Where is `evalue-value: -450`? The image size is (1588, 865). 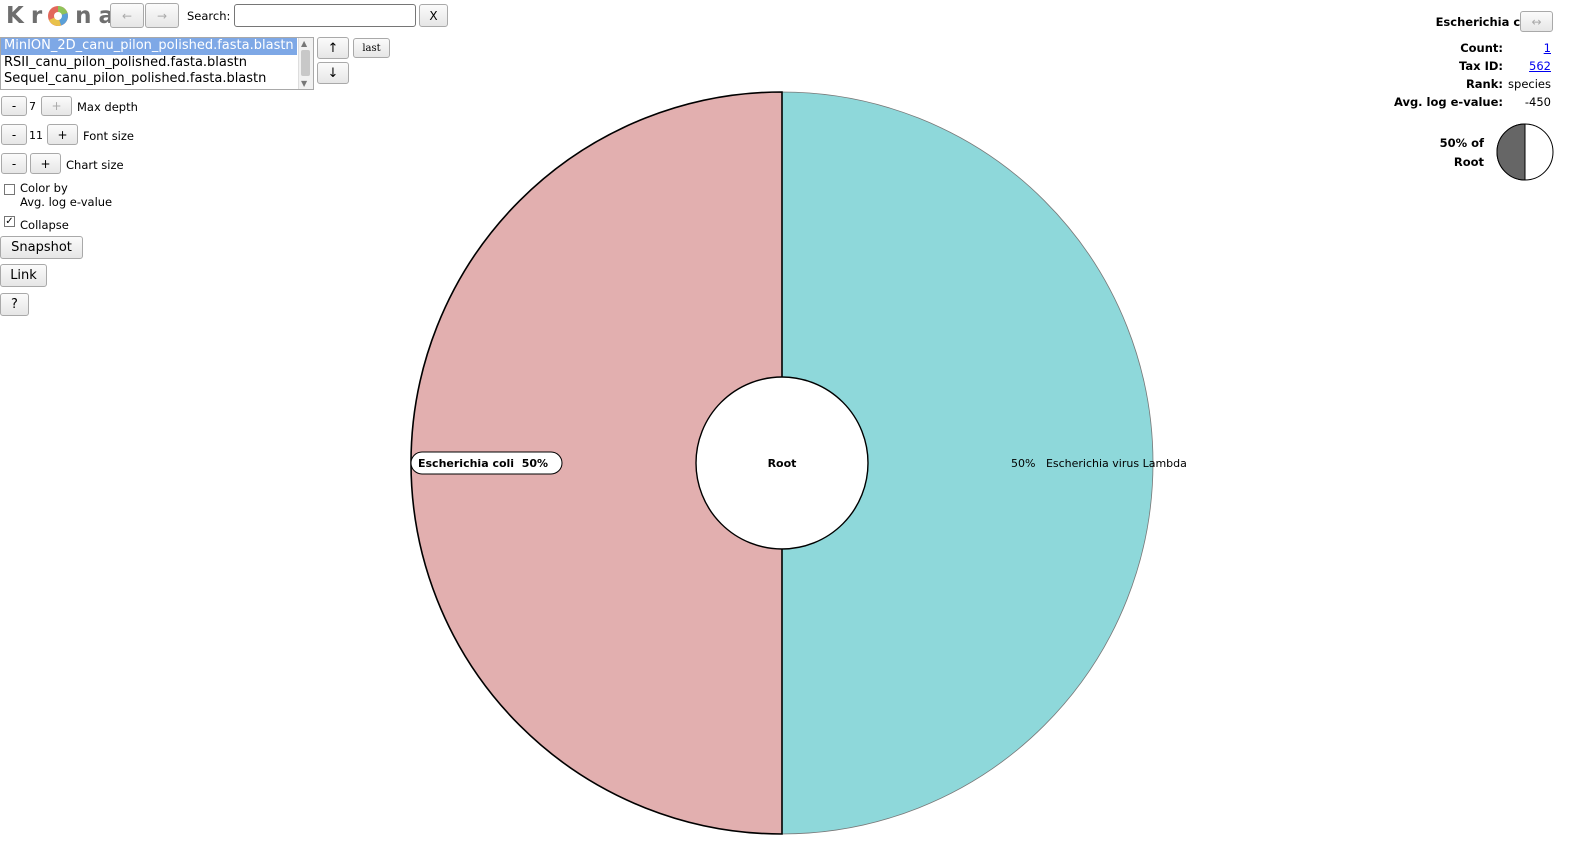 evalue-value: -450 is located at coordinates (1537, 102).